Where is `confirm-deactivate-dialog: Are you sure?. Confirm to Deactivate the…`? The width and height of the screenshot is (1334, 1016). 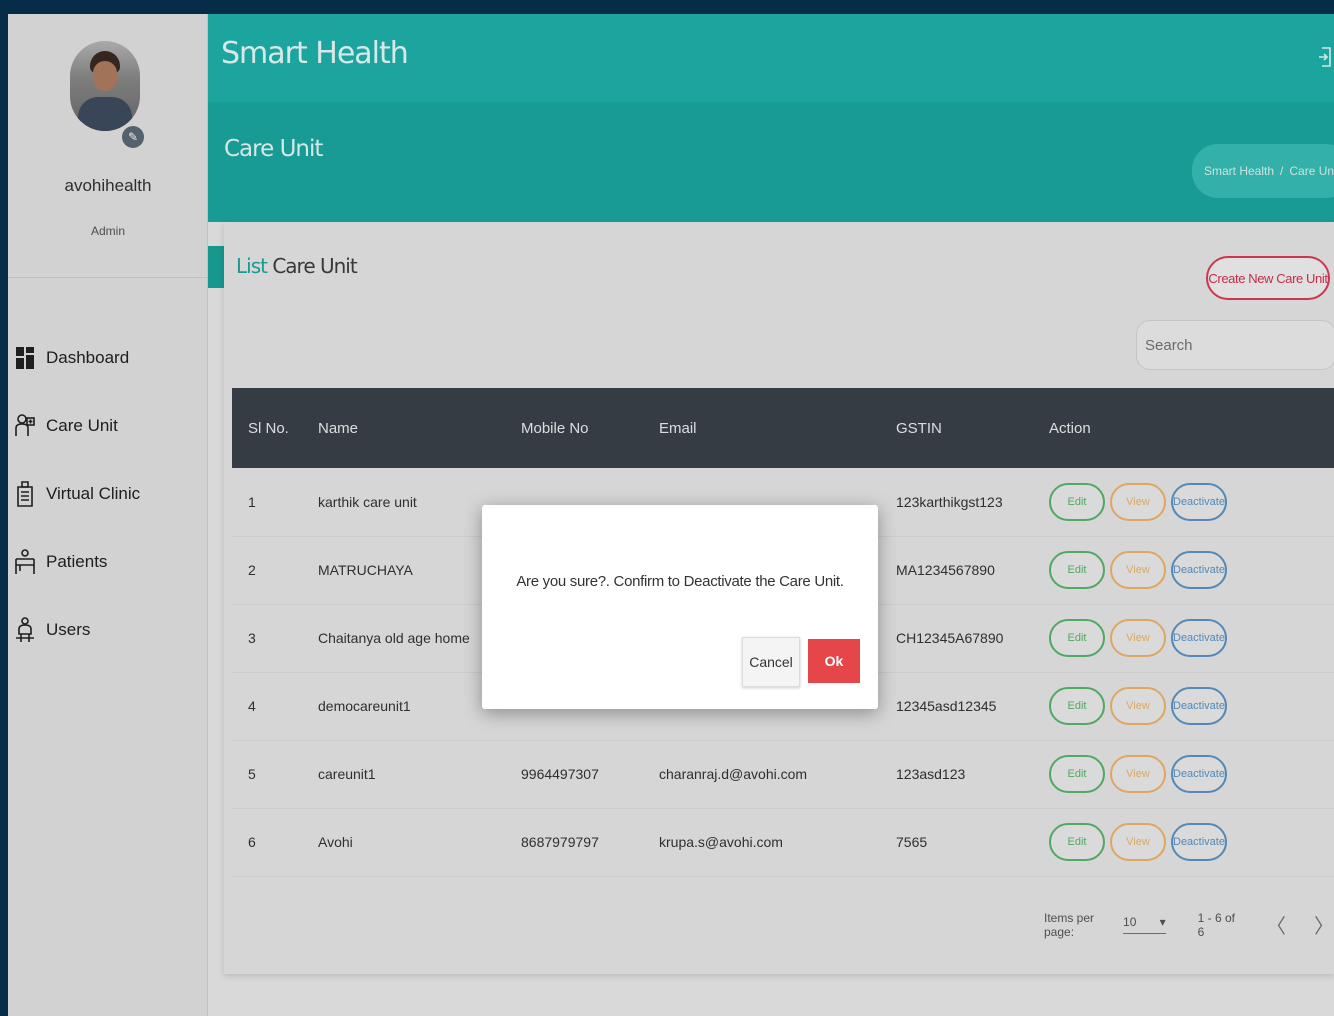
confirm-deactivate-dialog: Are you sure?. Confirm to Deactivate the… is located at coordinates (680, 607).